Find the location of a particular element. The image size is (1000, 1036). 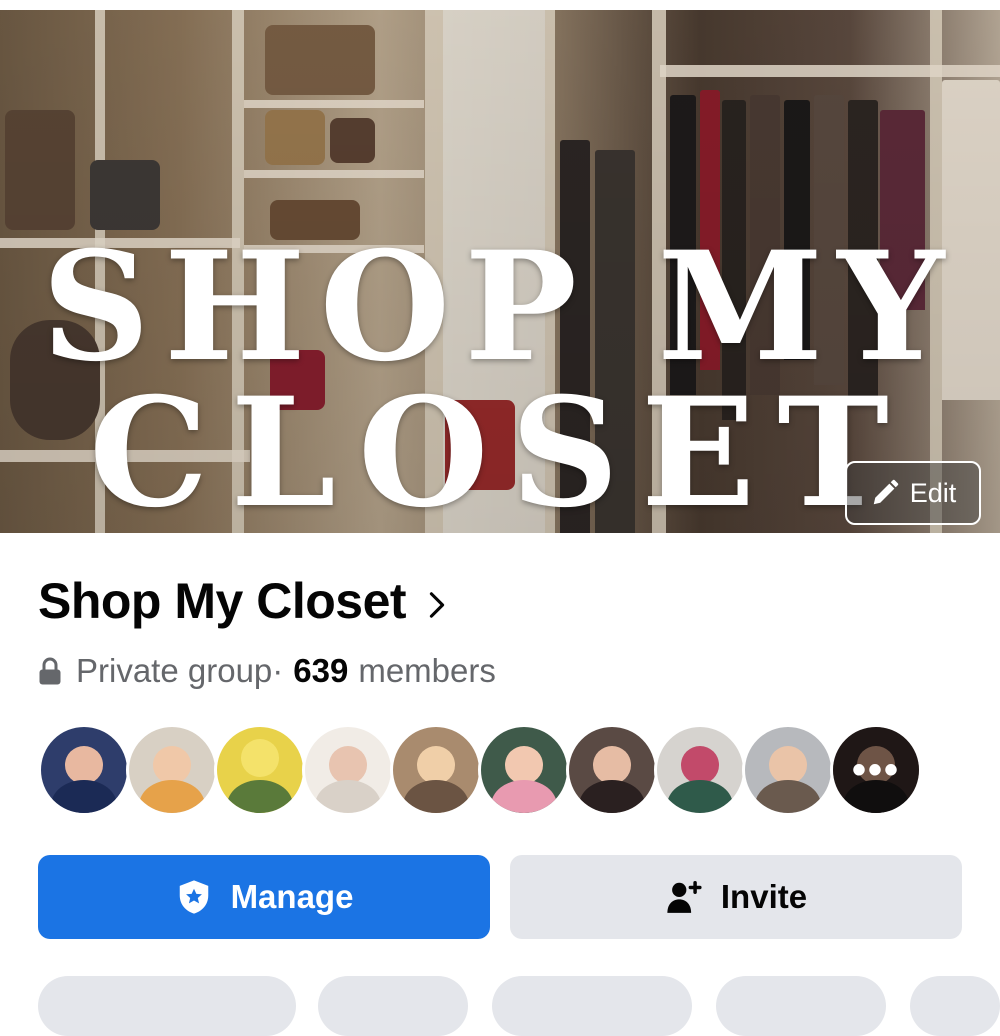

pencil-icon is located at coordinates (885, 492).